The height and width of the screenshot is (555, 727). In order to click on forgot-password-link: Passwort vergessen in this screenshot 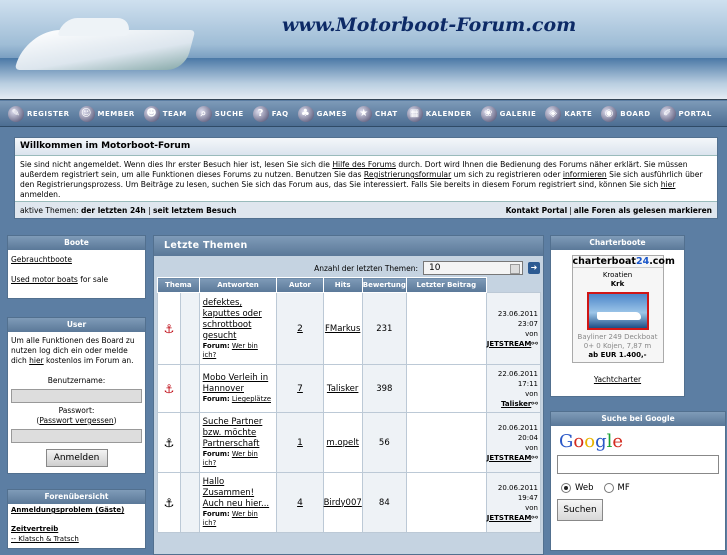, I will do `click(76, 420)`.